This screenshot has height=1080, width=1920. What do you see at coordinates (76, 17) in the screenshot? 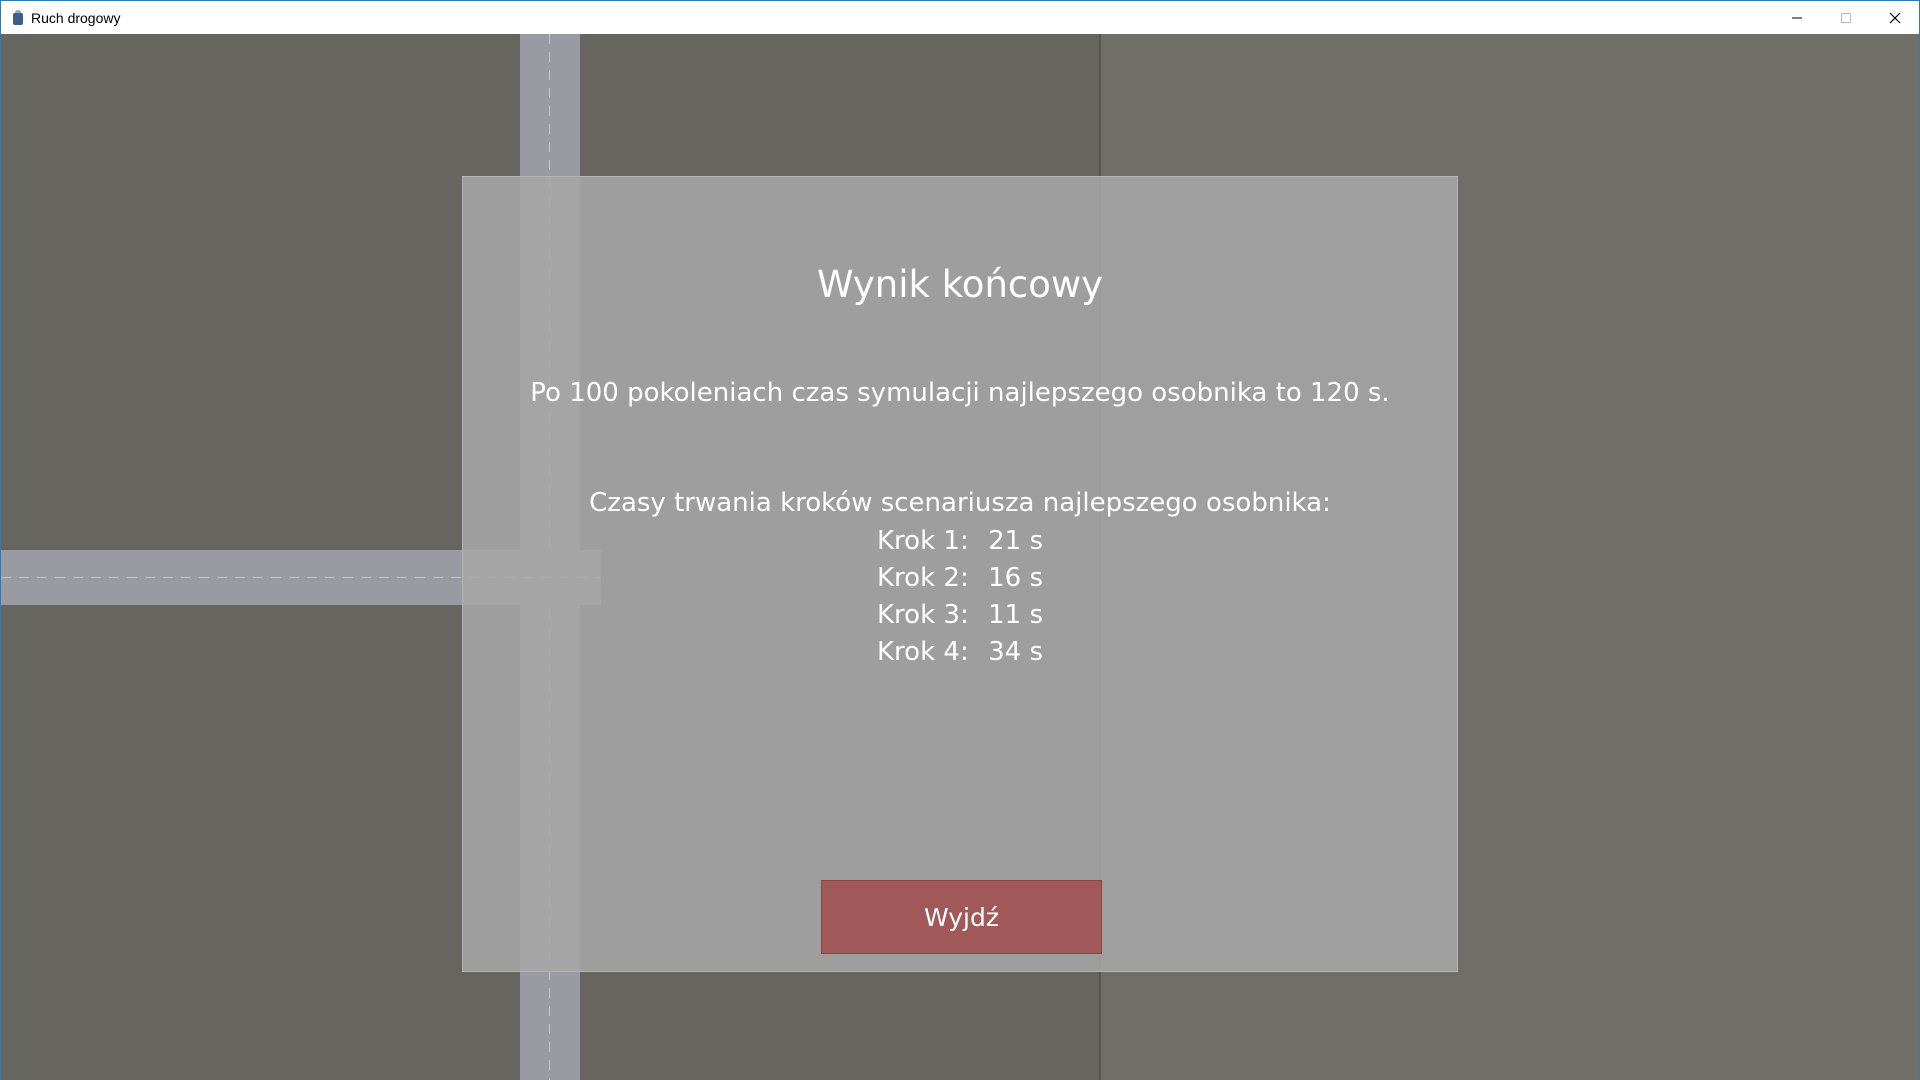
I see `window-title: Ruch drogowy` at bounding box center [76, 17].